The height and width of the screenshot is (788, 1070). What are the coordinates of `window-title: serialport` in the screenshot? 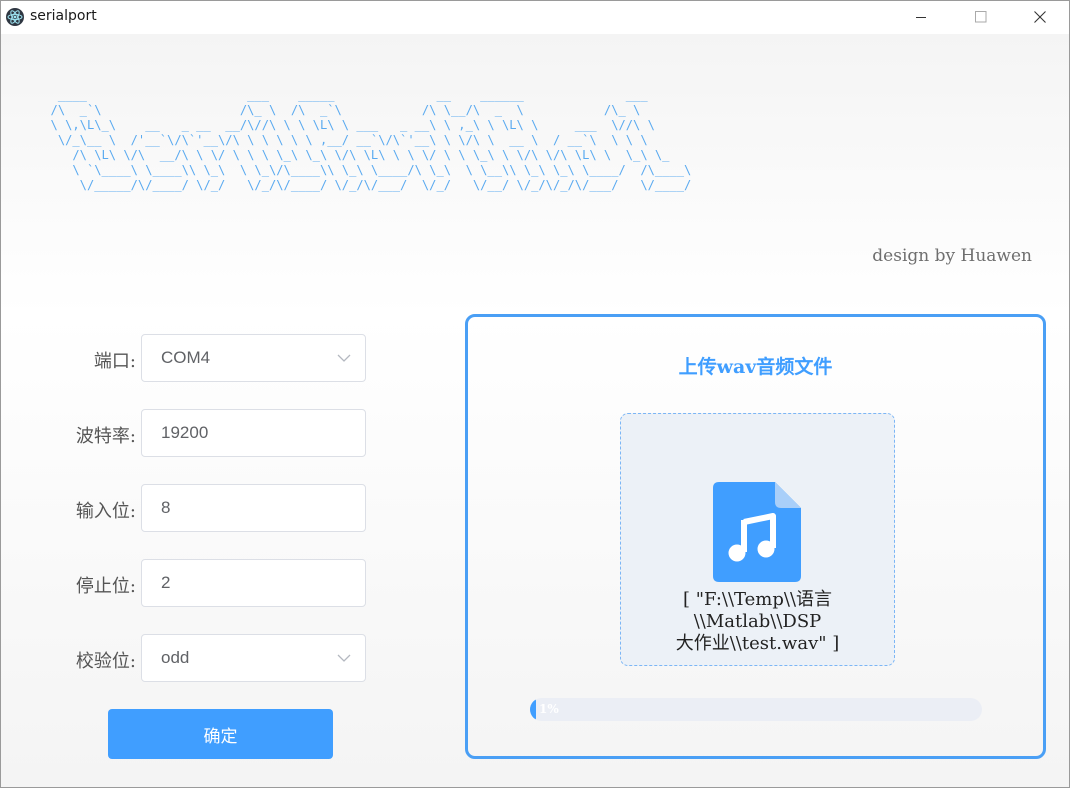 It's located at (63, 16).